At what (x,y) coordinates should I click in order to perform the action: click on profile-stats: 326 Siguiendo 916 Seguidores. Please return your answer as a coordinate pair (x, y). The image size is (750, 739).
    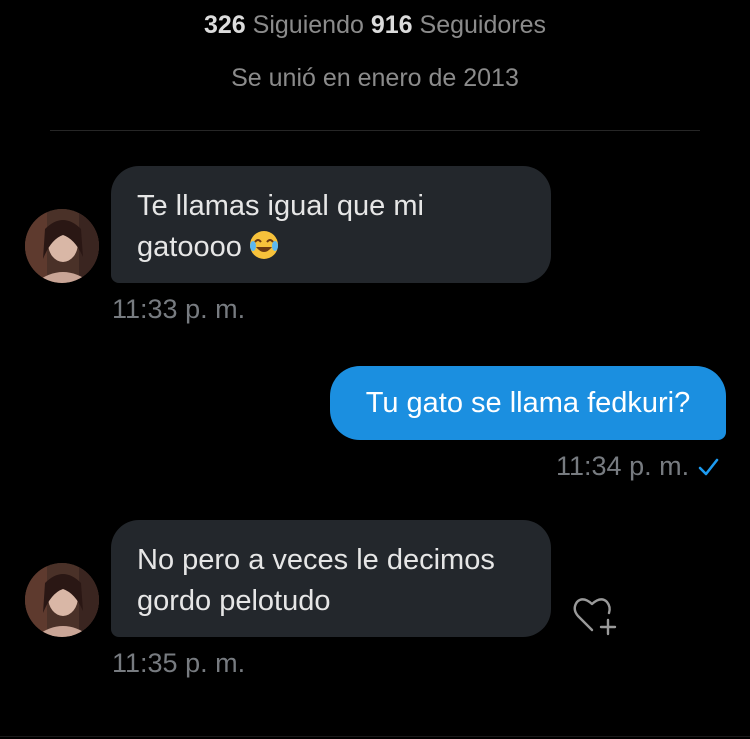
    Looking at the image, I should click on (375, 25).